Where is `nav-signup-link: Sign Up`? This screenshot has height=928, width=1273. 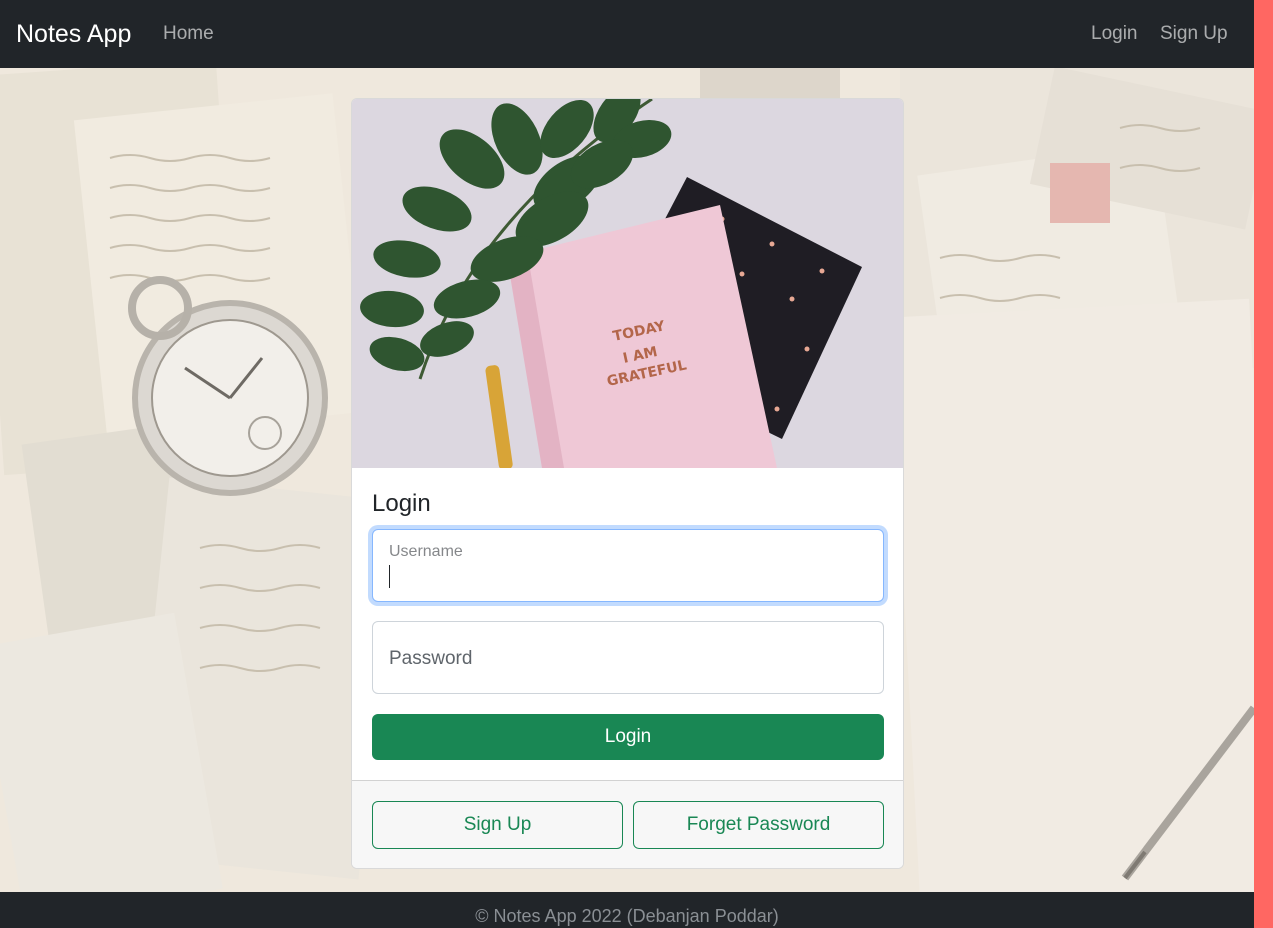 nav-signup-link: Sign Up is located at coordinates (1194, 34).